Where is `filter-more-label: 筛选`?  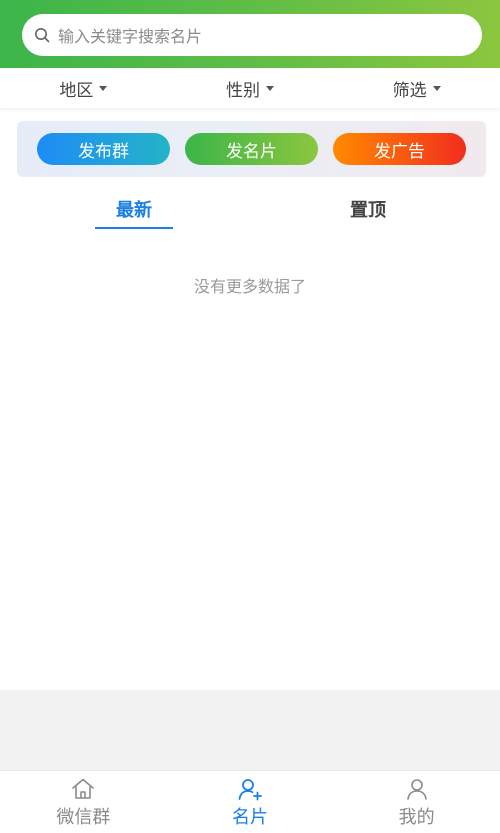 filter-more-label: 筛选 is located at coordinates (409, 90).